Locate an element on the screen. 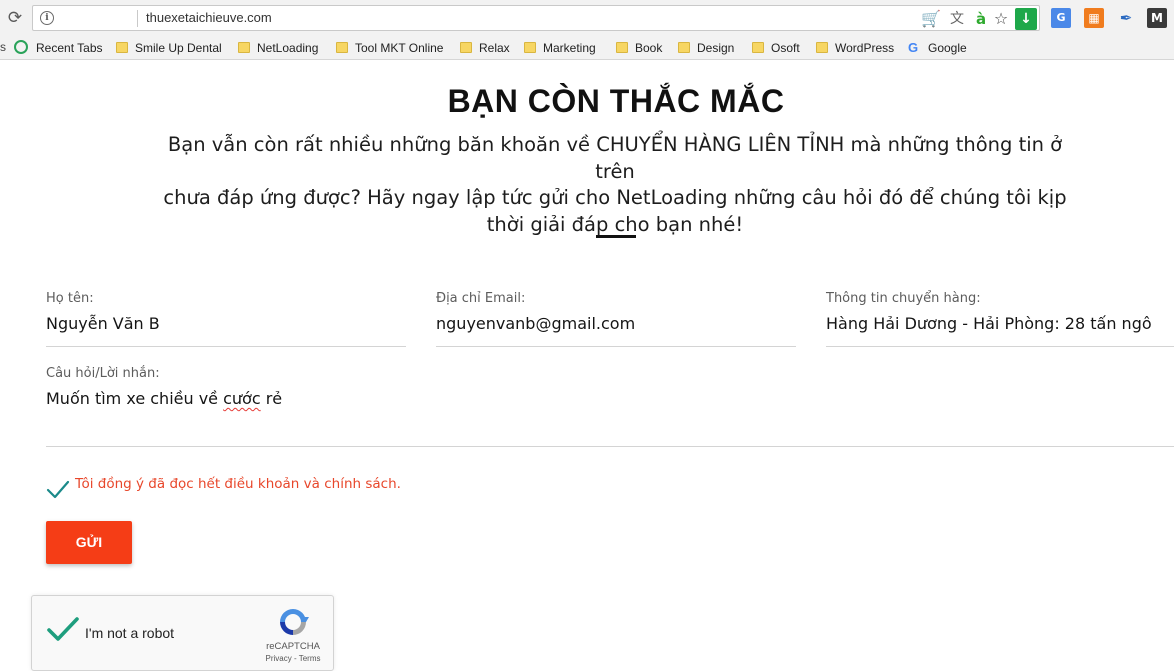  orange-extension-icon: ▦ is located at coordinates (1094, 18).